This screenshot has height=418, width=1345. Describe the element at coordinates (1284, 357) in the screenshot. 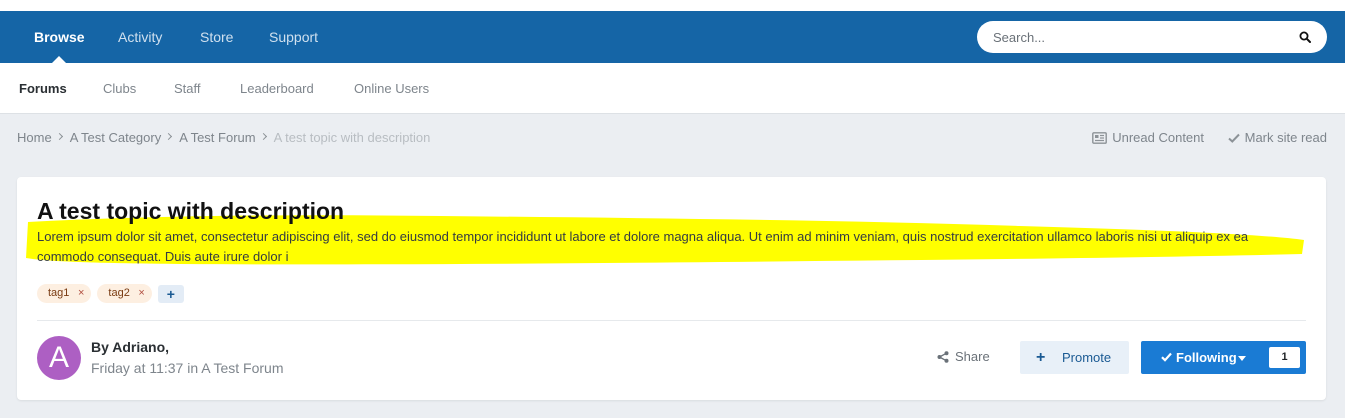

I see `follower-count: 1` at that location.